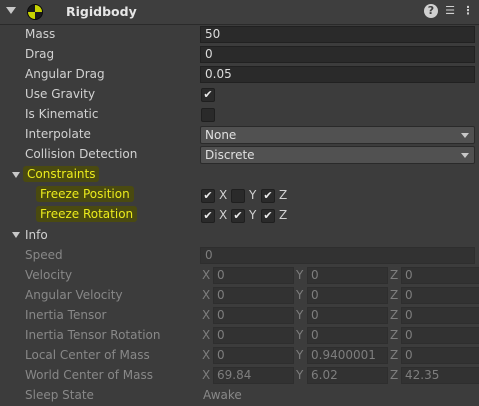 The image size is (479, 406). I want to click on sleep-state-label: Sleep State, so click(59, 395).